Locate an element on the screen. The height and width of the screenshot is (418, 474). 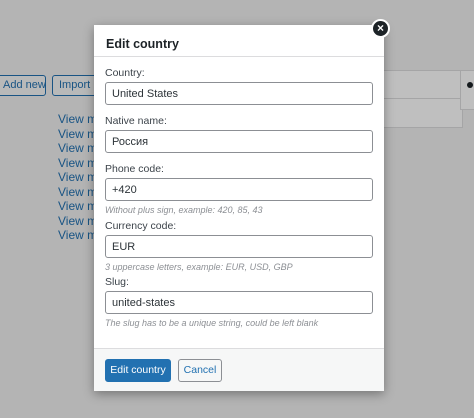
slug-input is located at coordinates (239, 302).